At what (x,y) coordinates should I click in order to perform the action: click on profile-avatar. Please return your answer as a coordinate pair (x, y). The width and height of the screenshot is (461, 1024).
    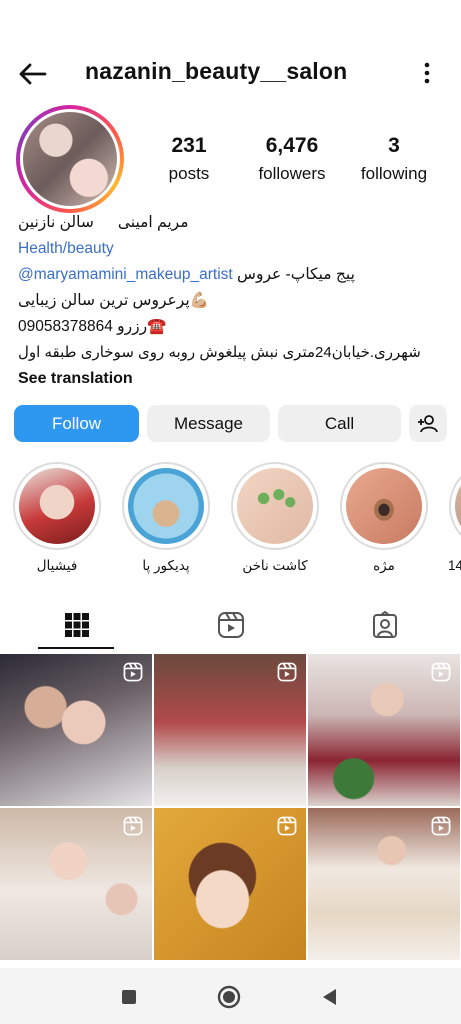
    Looking at the image, I should click on (70, 159).